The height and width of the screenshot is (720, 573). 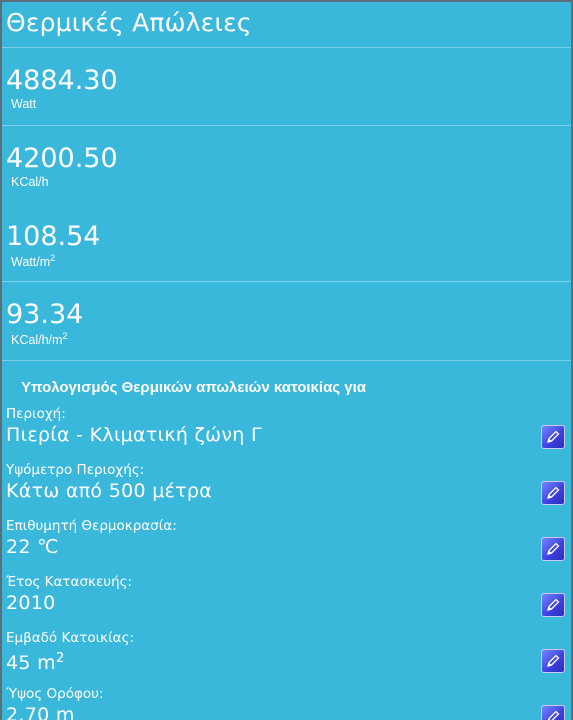 I want to click on field-temperature: Επιθυμητή Θερμοκρασία: 22 ℃, so click(x=286, y=543).